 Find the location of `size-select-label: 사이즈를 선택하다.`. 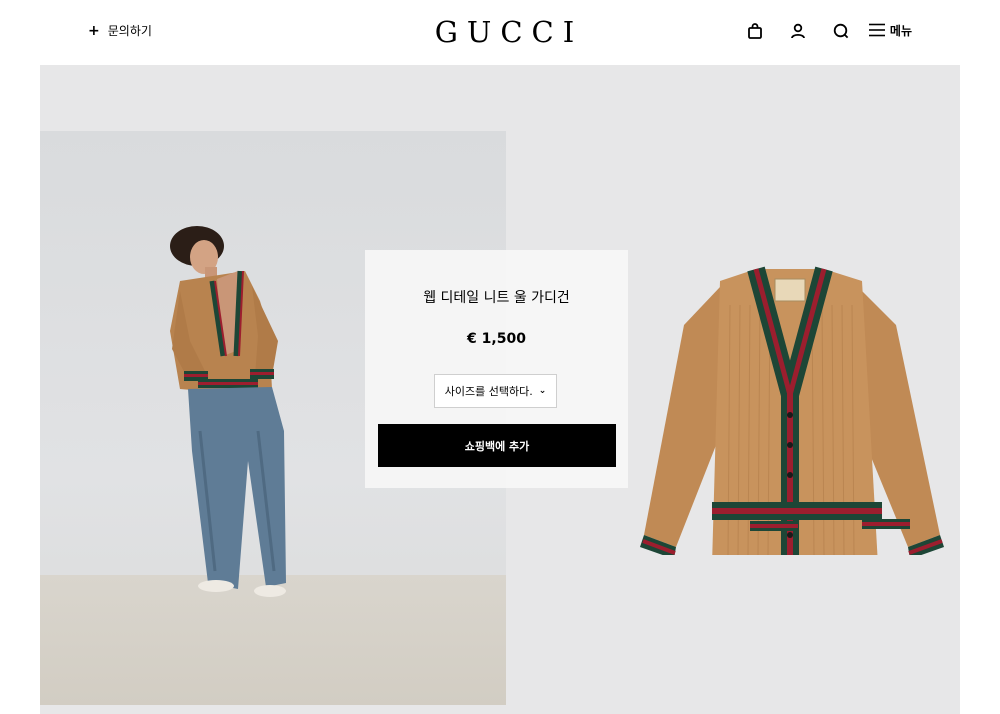

size-select-label: 사이즈를 선택하다. is located at coordinates (488, 391).